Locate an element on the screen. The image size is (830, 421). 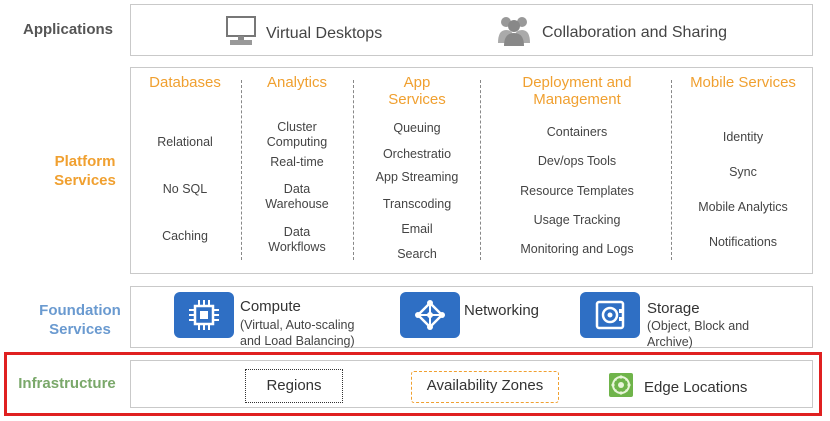
list-item: Usage Tracking is located at coordinates (577, 220).